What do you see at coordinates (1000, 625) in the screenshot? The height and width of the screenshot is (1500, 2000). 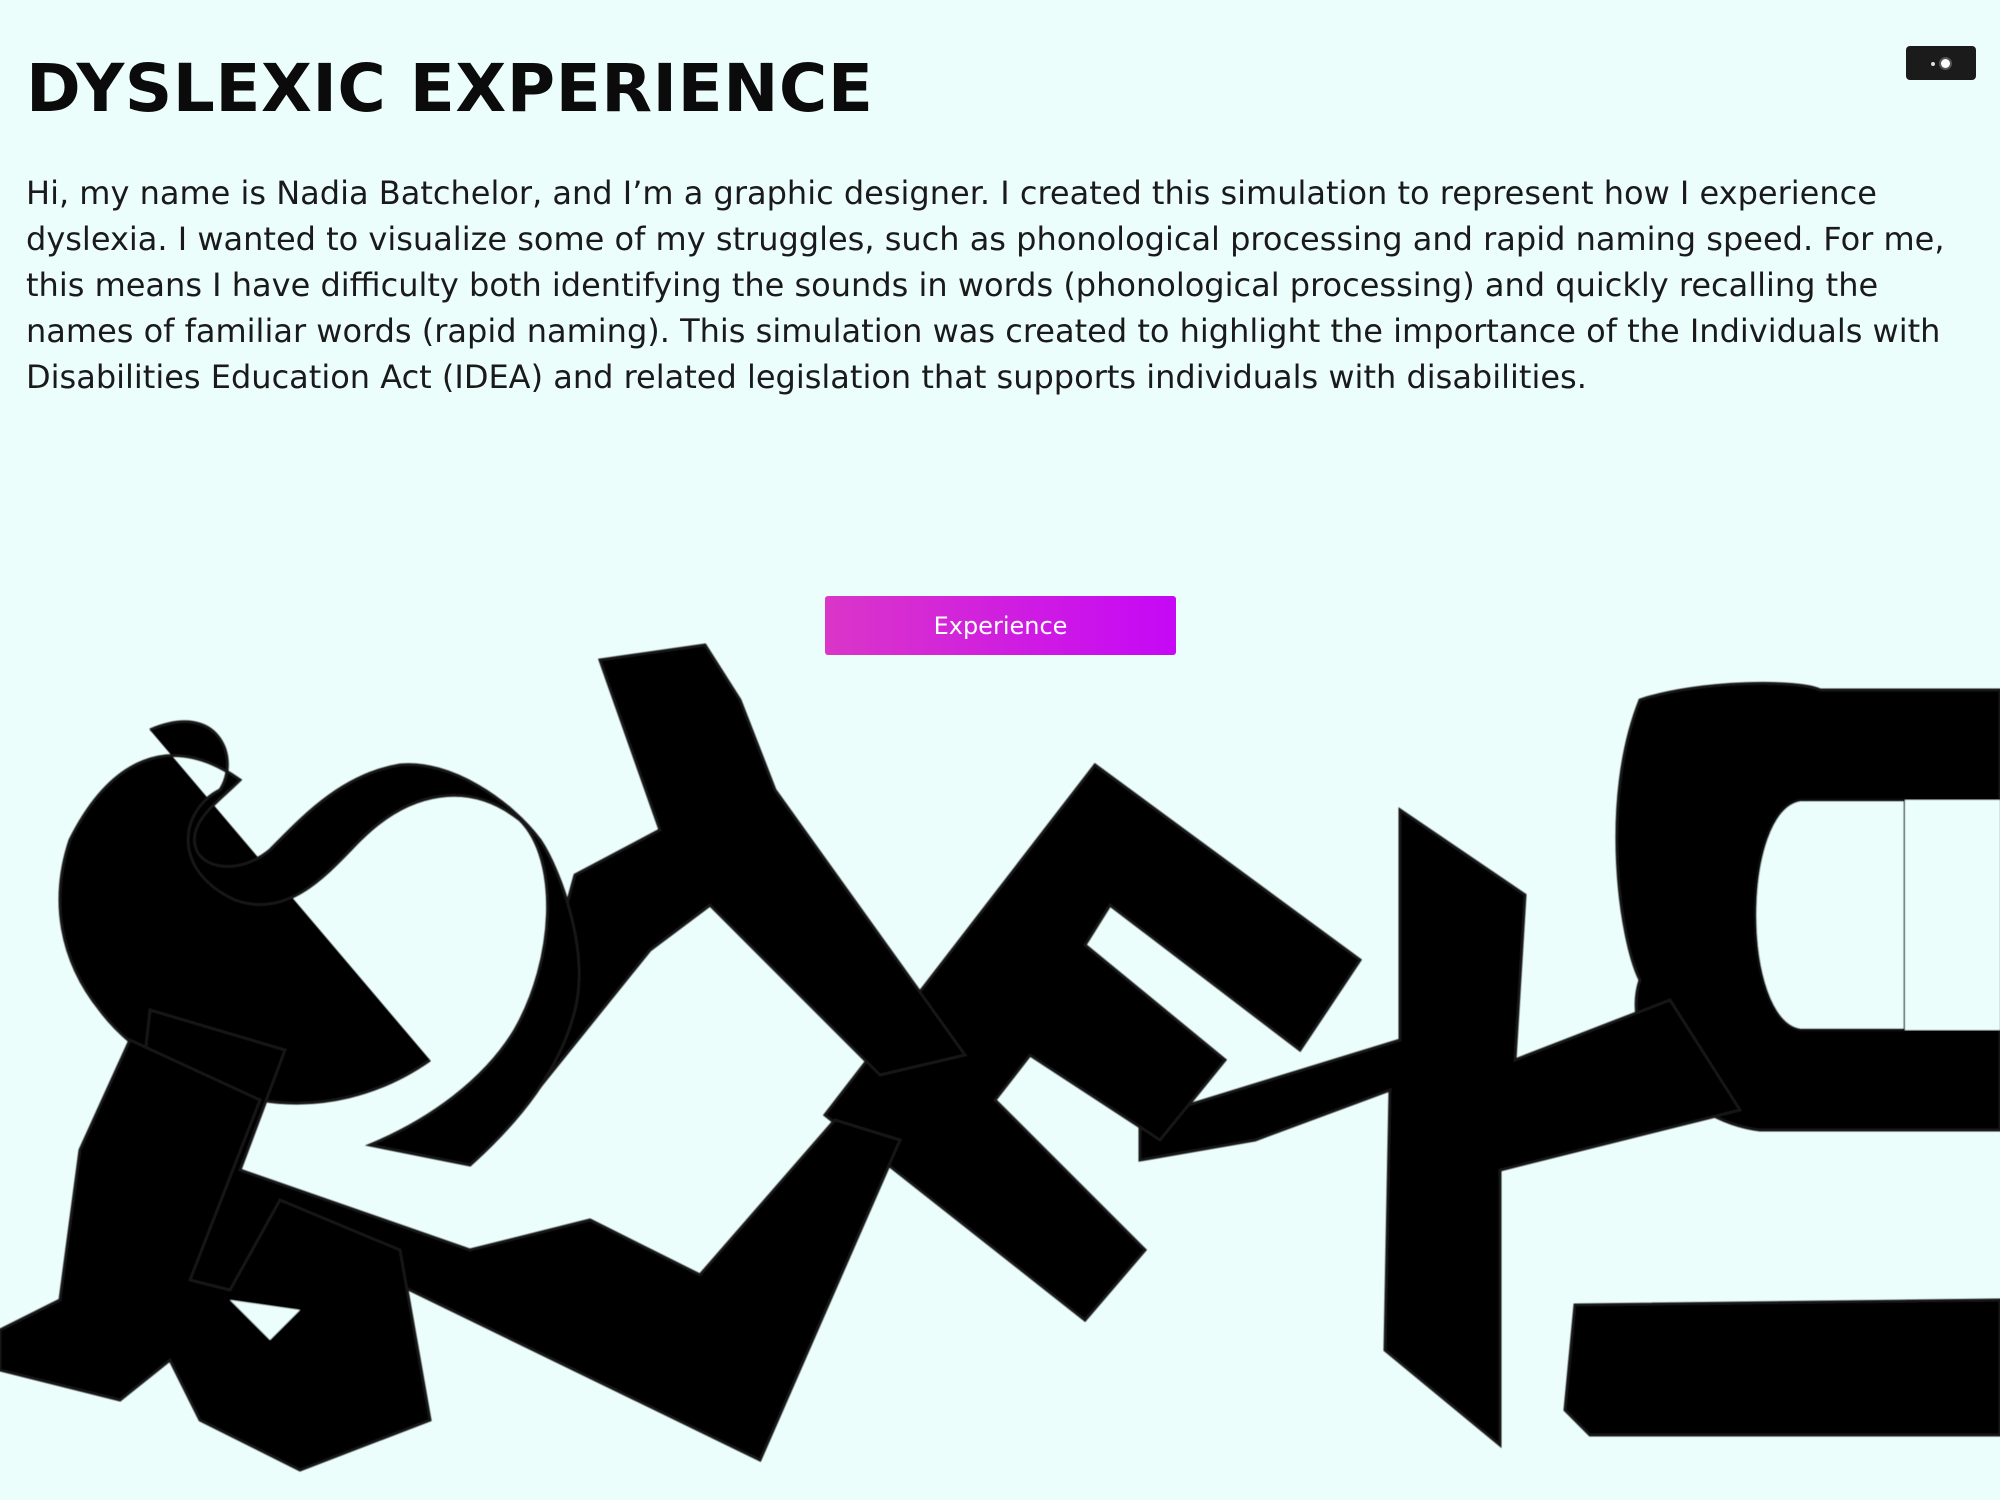 I see `experience-button: Experience` at bounding box center [1000, 625].